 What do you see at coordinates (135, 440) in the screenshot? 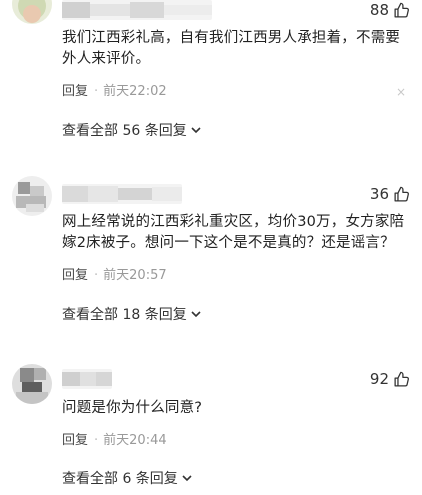
I see `timestamp: 前天20:44` at bounding box center [135, 440].